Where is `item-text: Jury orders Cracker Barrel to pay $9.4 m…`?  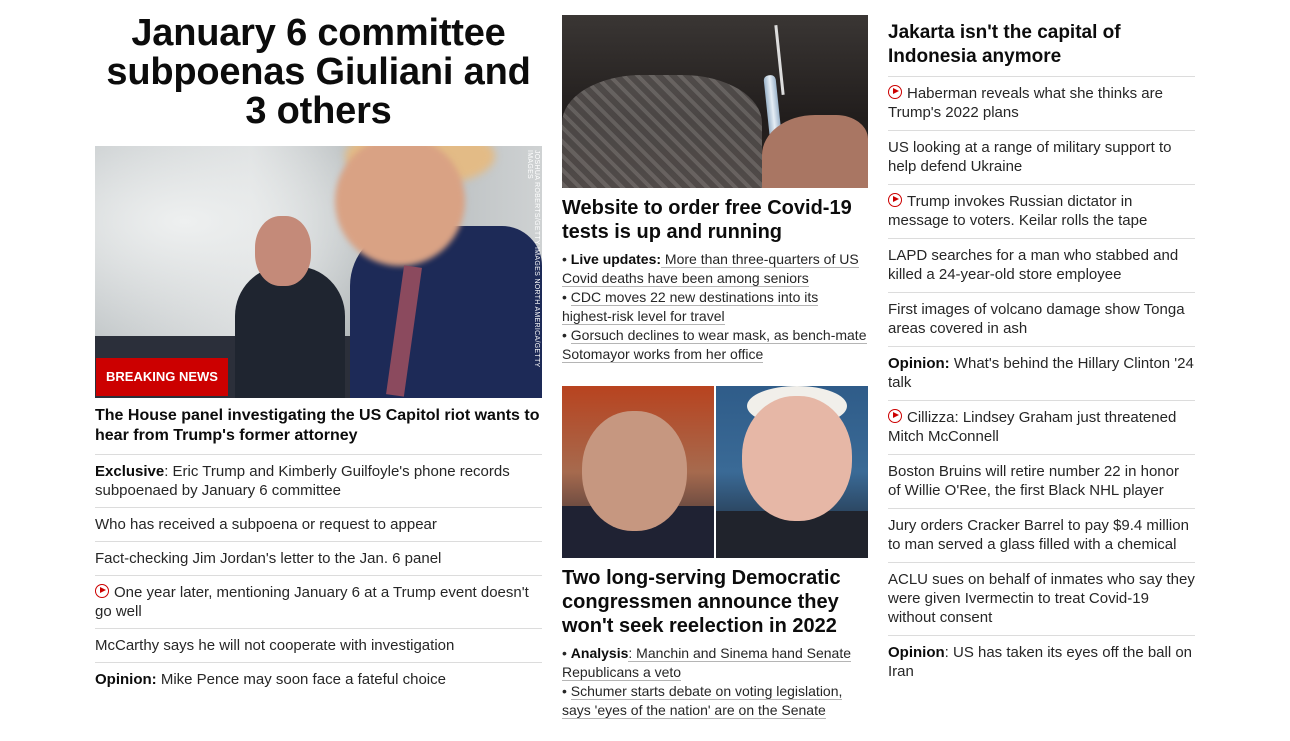
item-text: Jury orders Cracker Barrel to pay $9.4 m… is located at coordinates (1038, 535).